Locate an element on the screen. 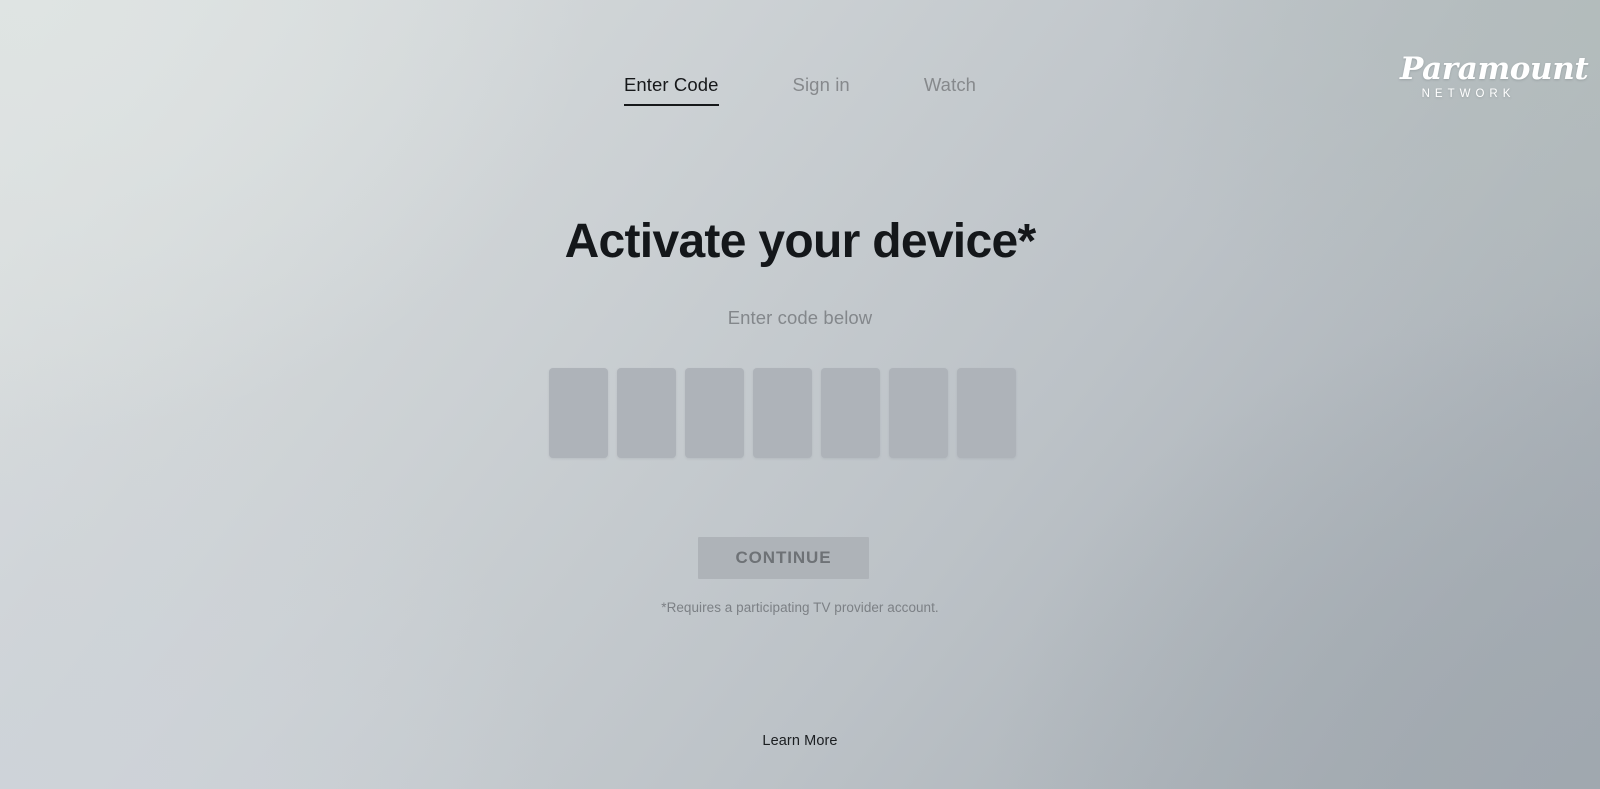  page-title: Activate your device* is located at coordinates (800, 241).